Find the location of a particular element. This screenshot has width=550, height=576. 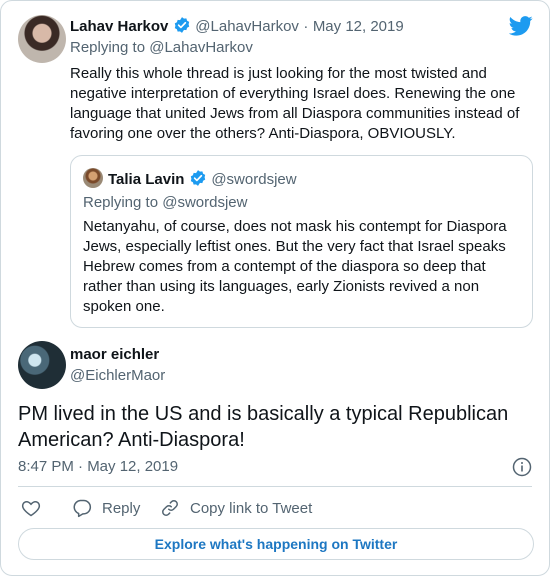

copy-link-label: Copy link to Tweet is located at coordinates (251, 508).